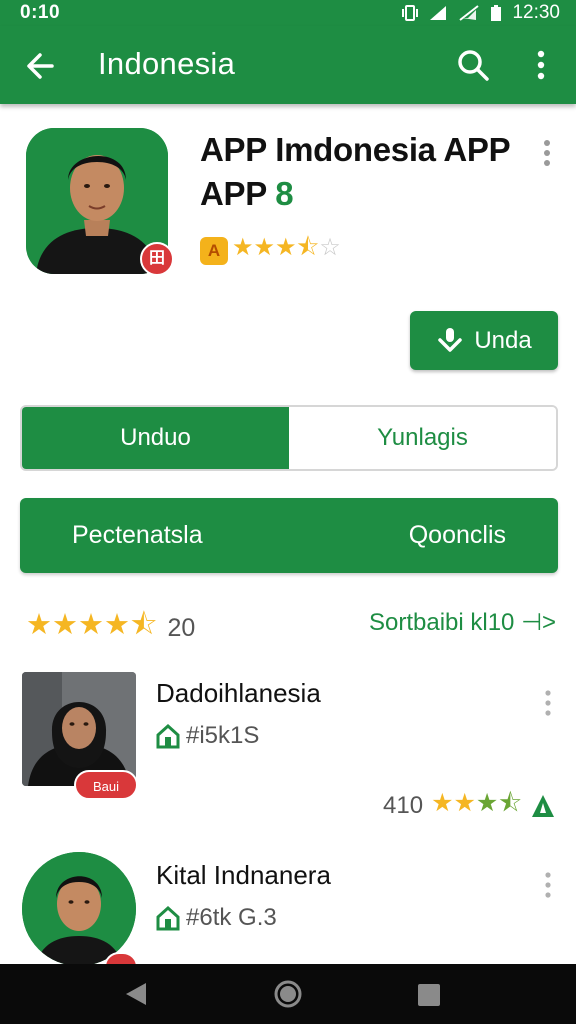 The height and width of the screenshot is (1024, 576). I want to click on app-title-line2-accent: 8, so click(284, 193).